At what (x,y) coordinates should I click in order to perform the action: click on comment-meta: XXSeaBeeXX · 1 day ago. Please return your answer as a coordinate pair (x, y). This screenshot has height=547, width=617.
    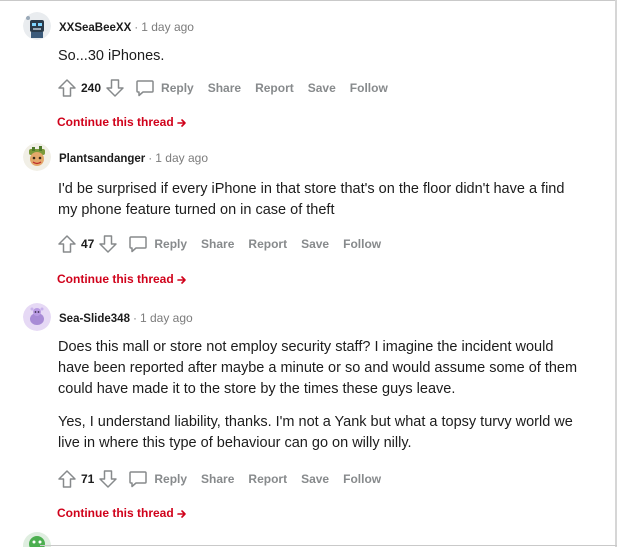
    Looking at the image, I should click on (126, 27).